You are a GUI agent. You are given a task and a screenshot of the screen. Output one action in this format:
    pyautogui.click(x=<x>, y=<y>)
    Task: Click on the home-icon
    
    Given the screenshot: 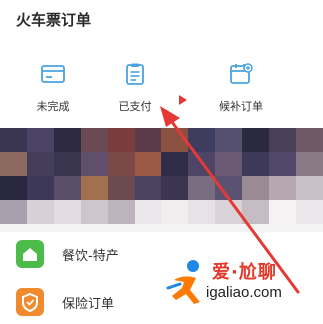 What is the action you would take?
    pyautogui.click(x=30, y=254)
    